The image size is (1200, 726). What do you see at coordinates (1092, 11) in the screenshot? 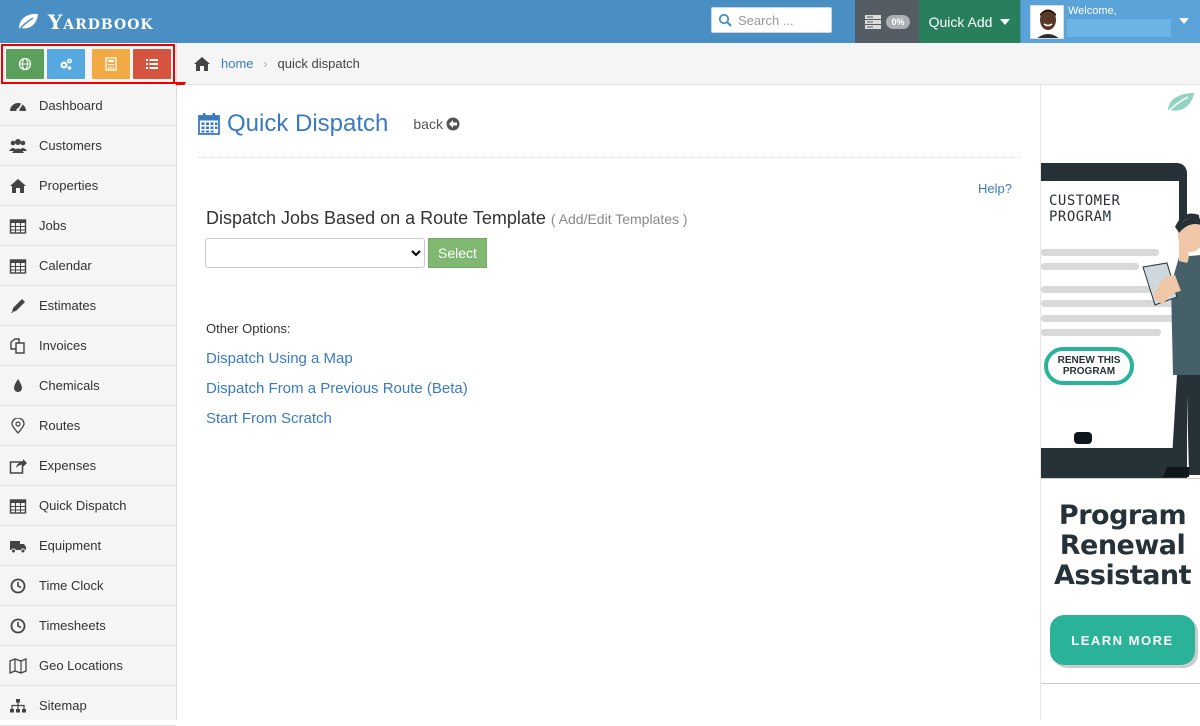
I see `welcome-text: Welcome,` at bounding box center [1092, 11].